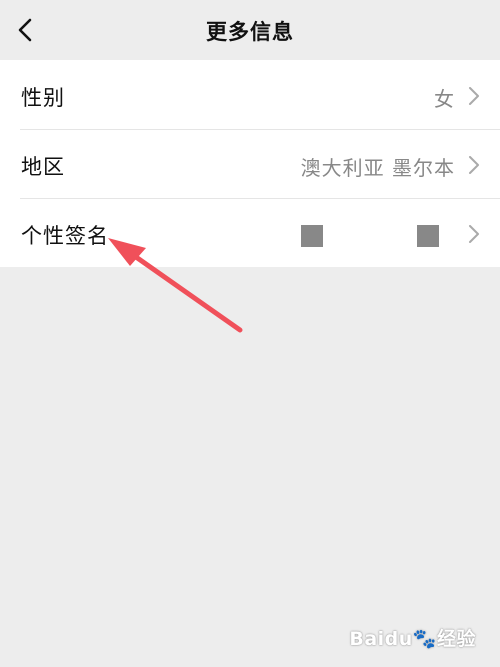  I want to click on region-label: 地区, so click(43, 167).